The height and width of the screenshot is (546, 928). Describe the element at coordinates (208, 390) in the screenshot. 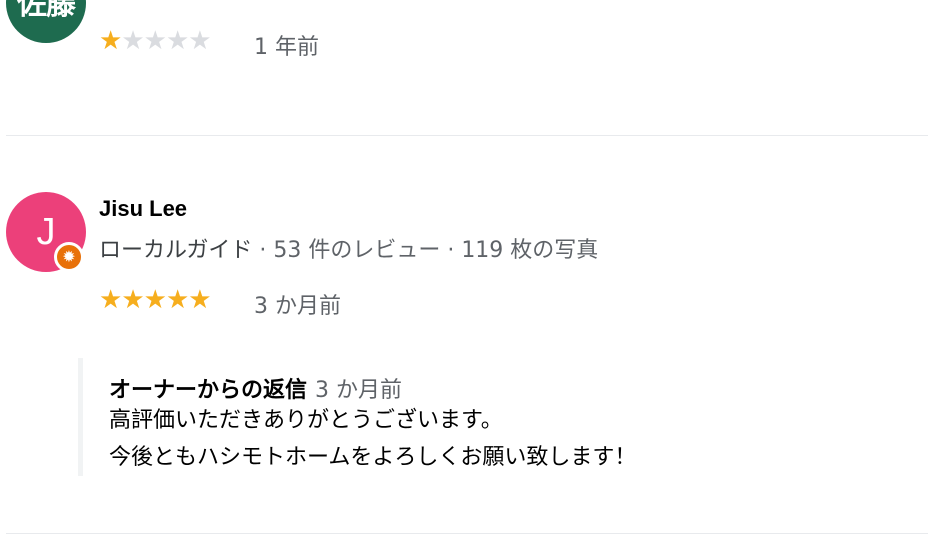

I see `owner-reply-title: オーナーからの返信` at that location.